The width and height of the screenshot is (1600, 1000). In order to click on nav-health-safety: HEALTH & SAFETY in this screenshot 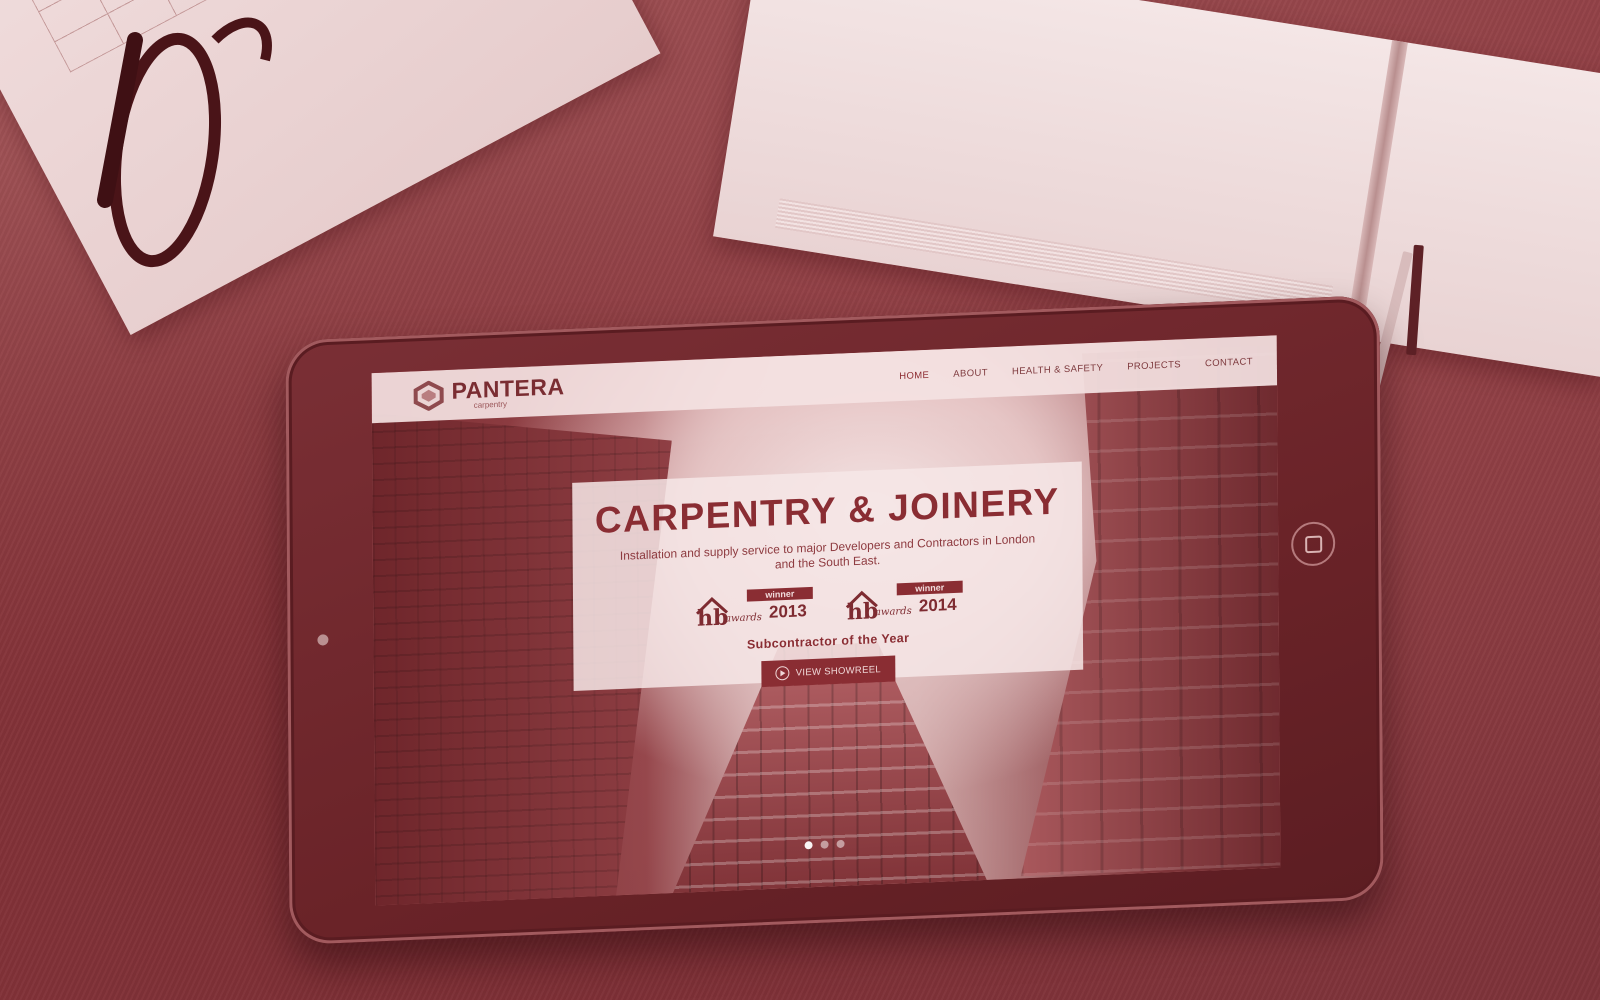, I will do `click(1057, 369)`.